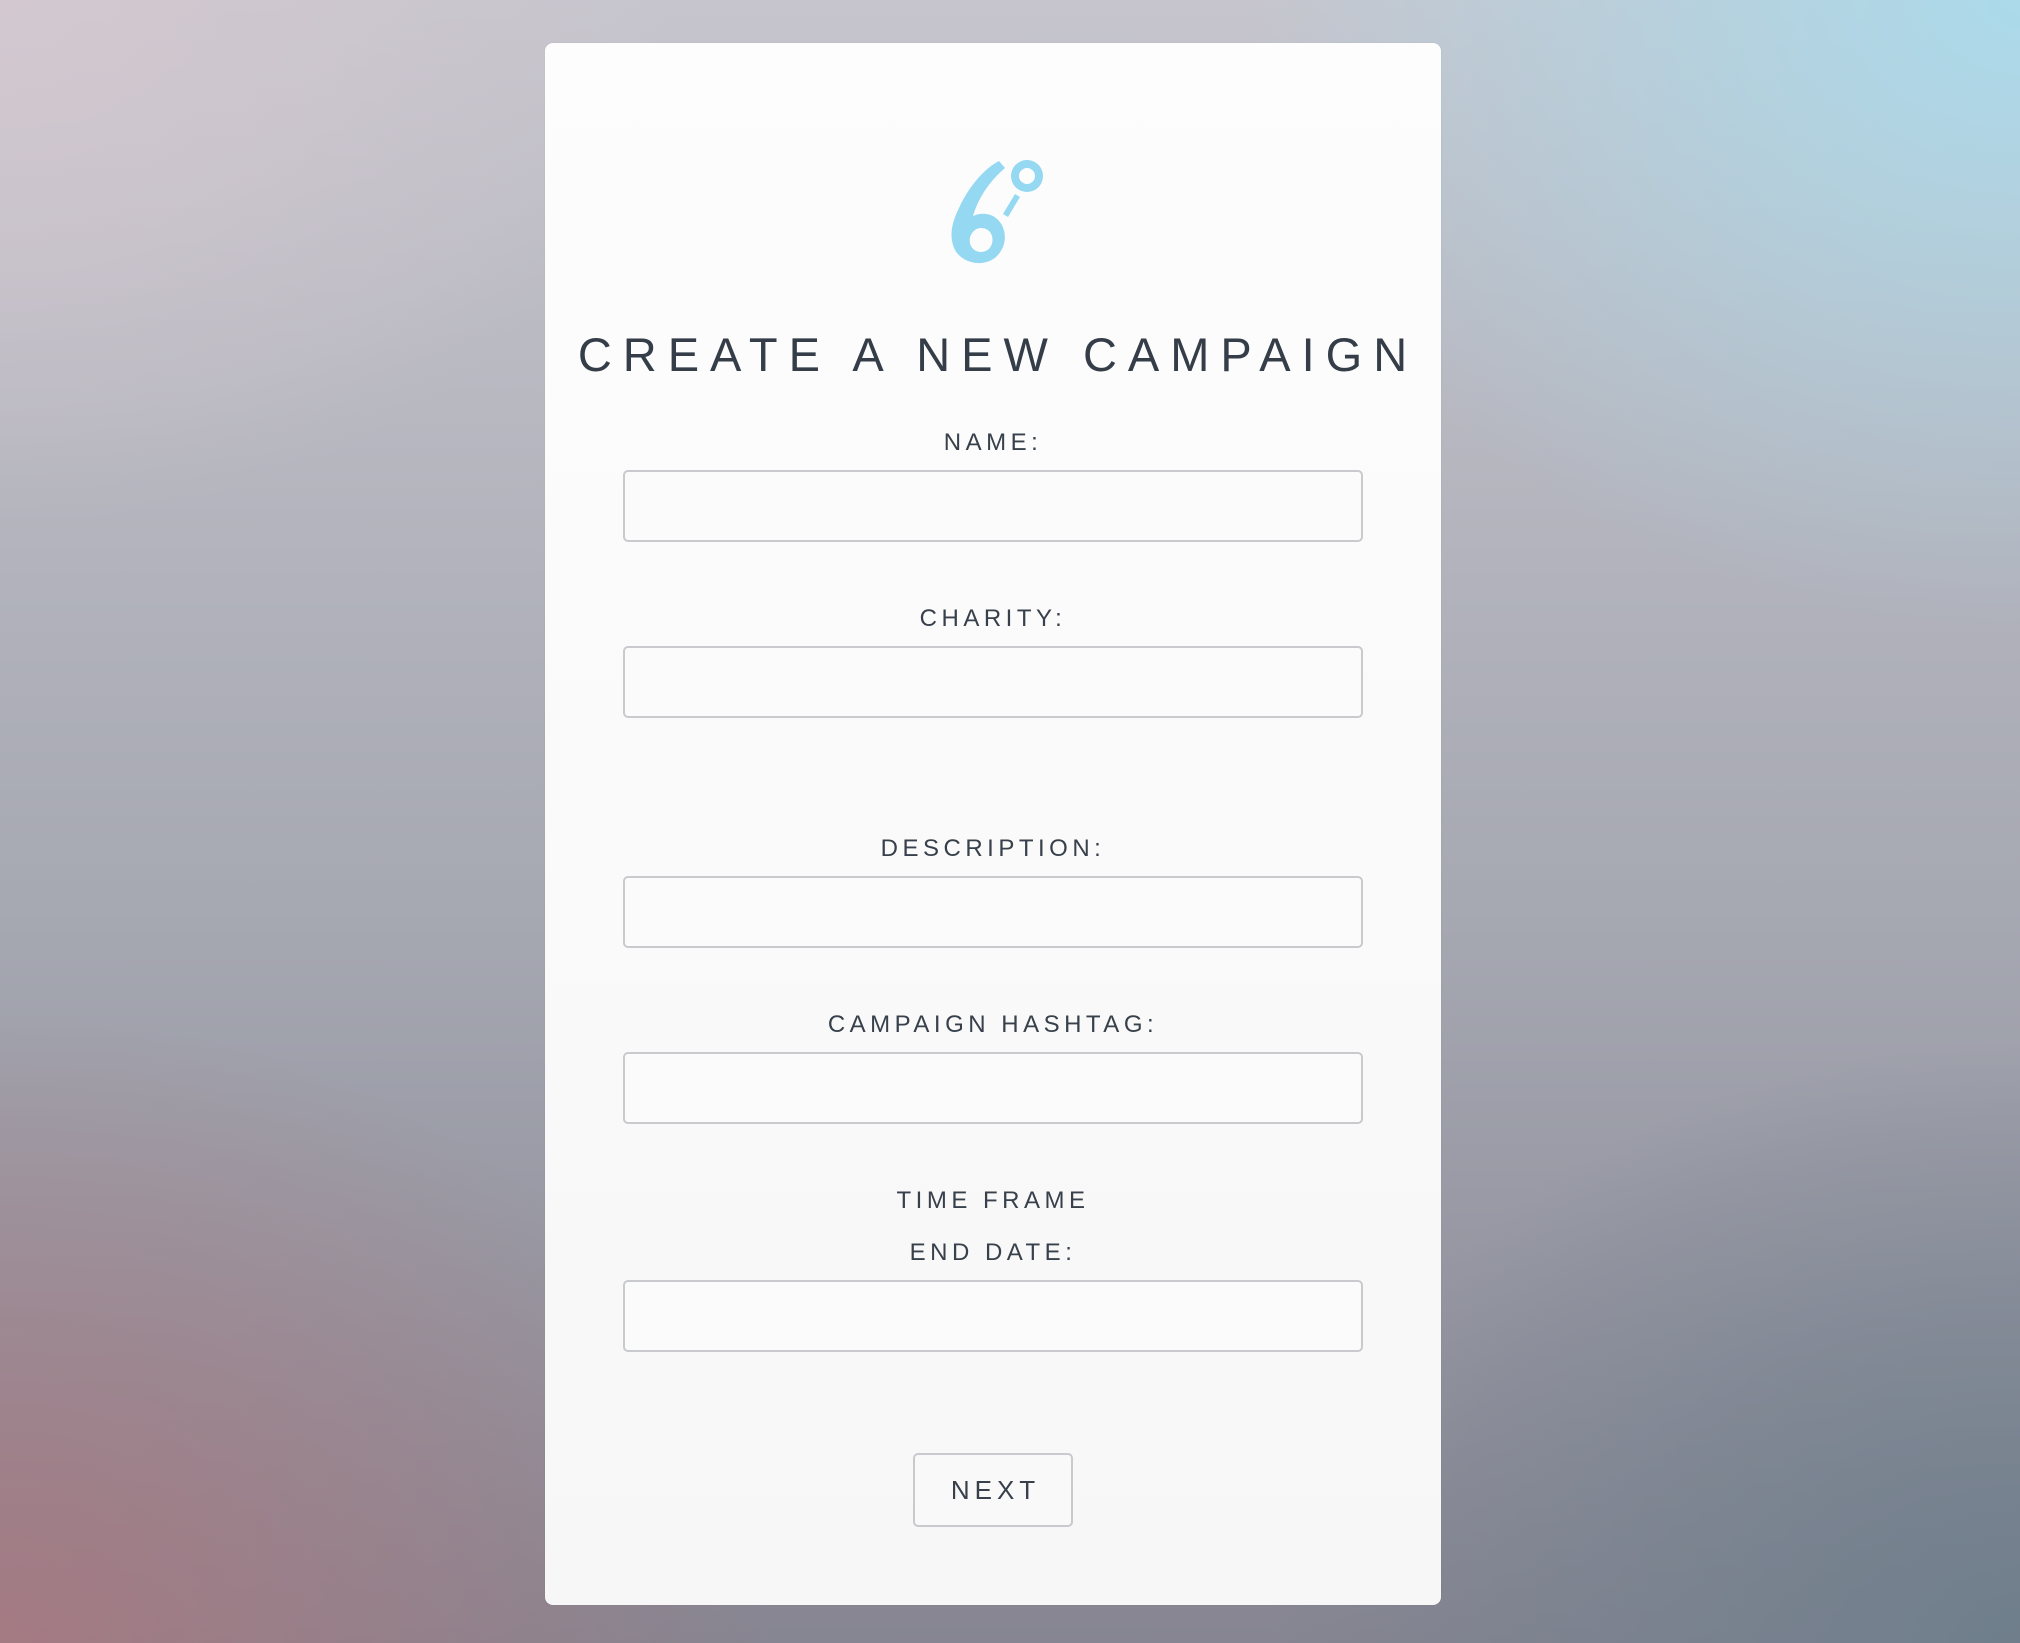 This screenshot has width=2020, height=1643. What do you see at coordinates (993, 1200) in the screenshot?
I see `time-frame-label: TIME FRAME` at bounding box center [993, 1200].